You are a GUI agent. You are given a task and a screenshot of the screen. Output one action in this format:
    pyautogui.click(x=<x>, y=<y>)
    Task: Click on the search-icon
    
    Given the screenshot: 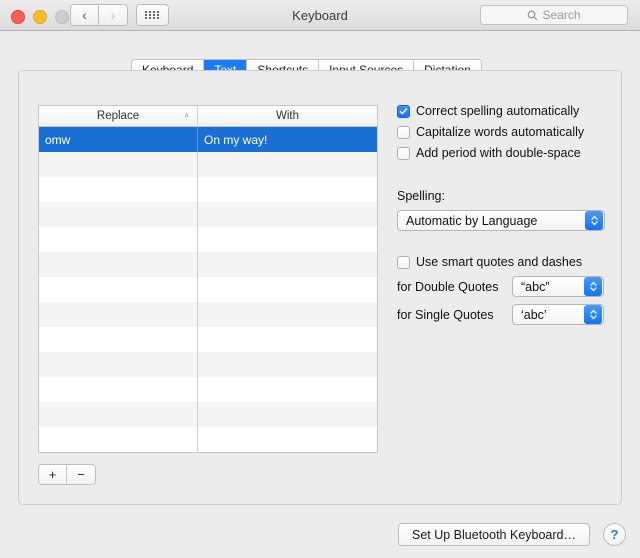 What is the action you would take?
    pyautogui.click(x=532, y=15)
    